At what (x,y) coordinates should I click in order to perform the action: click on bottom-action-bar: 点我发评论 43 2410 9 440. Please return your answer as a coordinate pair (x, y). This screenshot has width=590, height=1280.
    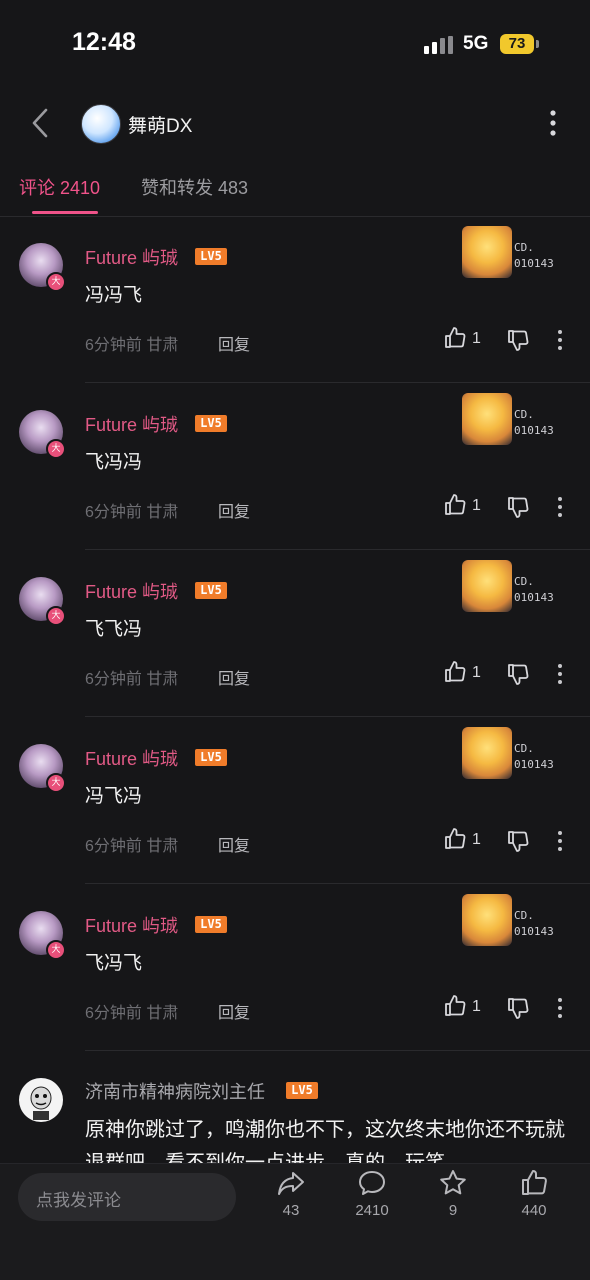
    Looking at the image, I should click on (295, 1221).